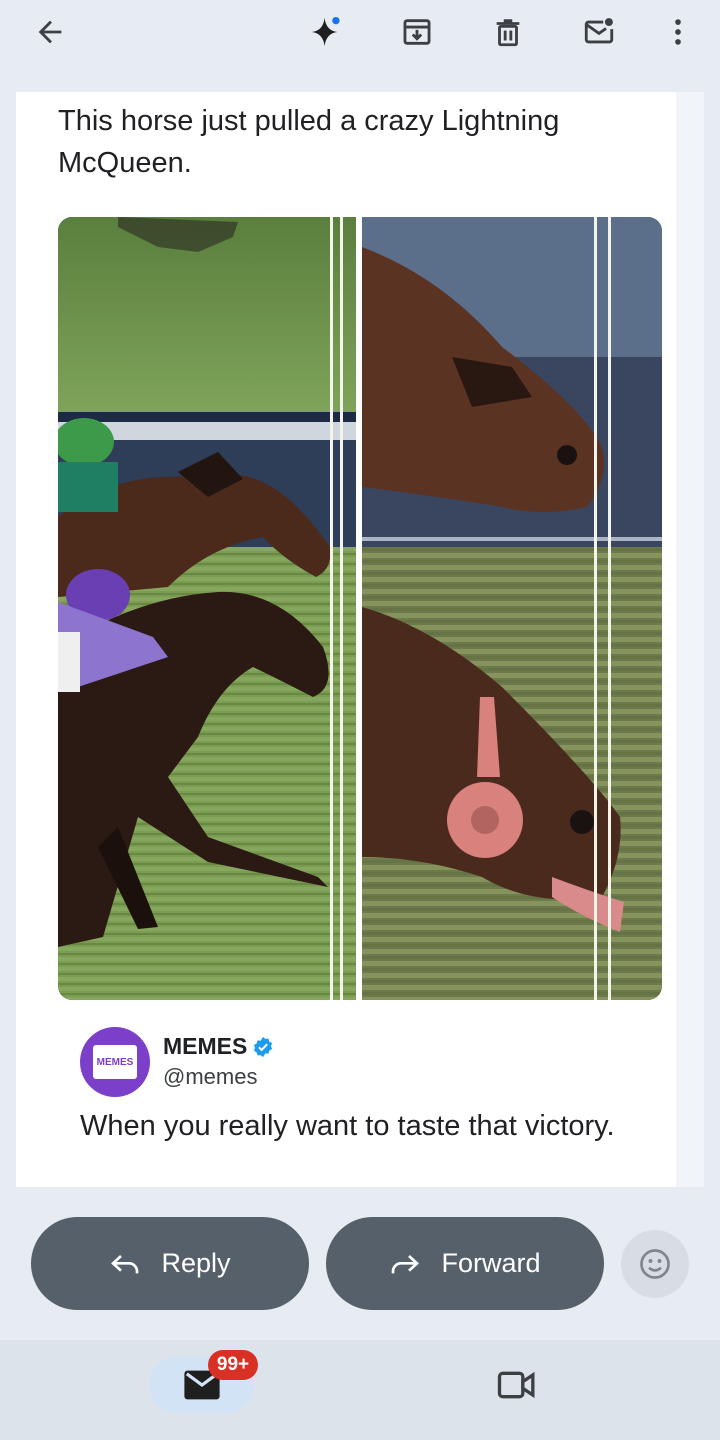  What do you see at coordinates (690, 639) in the screenshot?
I see `scroll-gutter` at bounding box center [690, 639].